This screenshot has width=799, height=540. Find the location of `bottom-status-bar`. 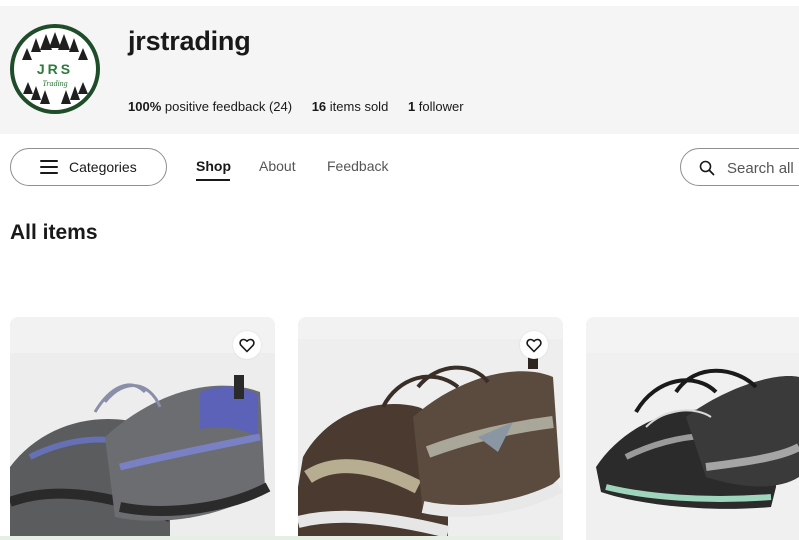

bottom-status-bar is located at coordinates (280, 538).